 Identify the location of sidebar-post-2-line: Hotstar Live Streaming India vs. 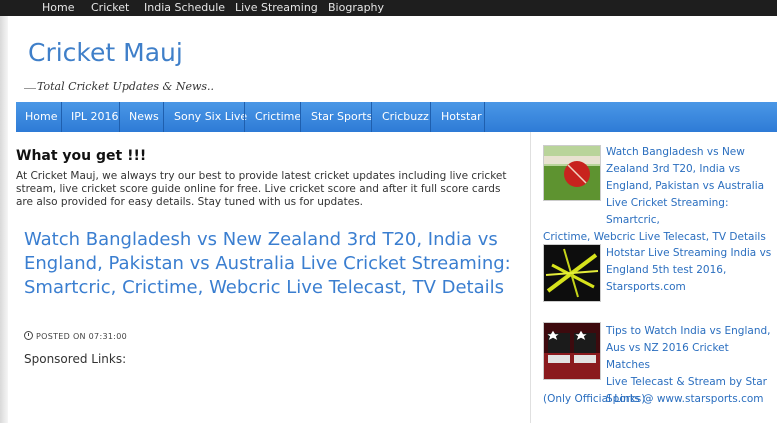
(689, 253).